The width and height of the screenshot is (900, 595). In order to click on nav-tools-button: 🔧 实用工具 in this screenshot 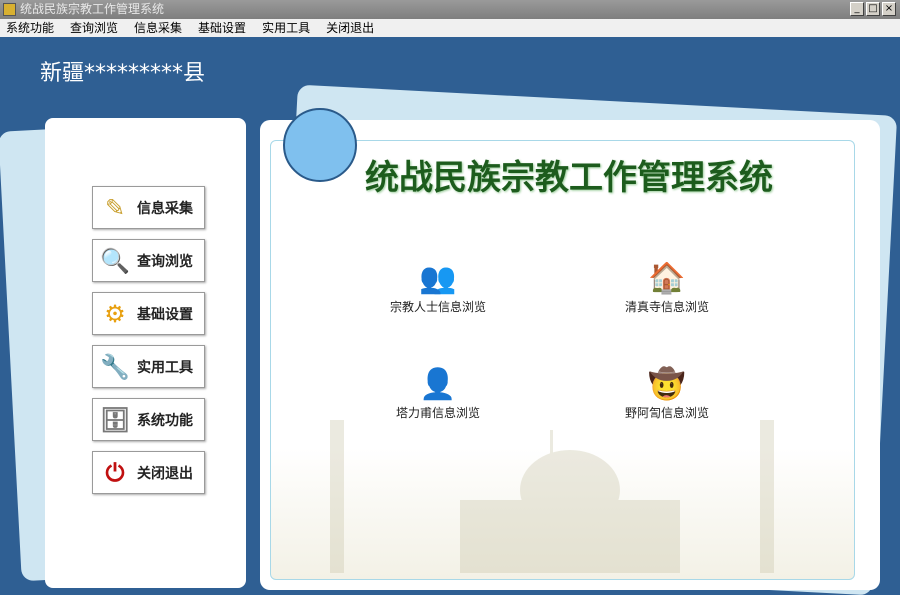, I will do `click(148, 366)`.